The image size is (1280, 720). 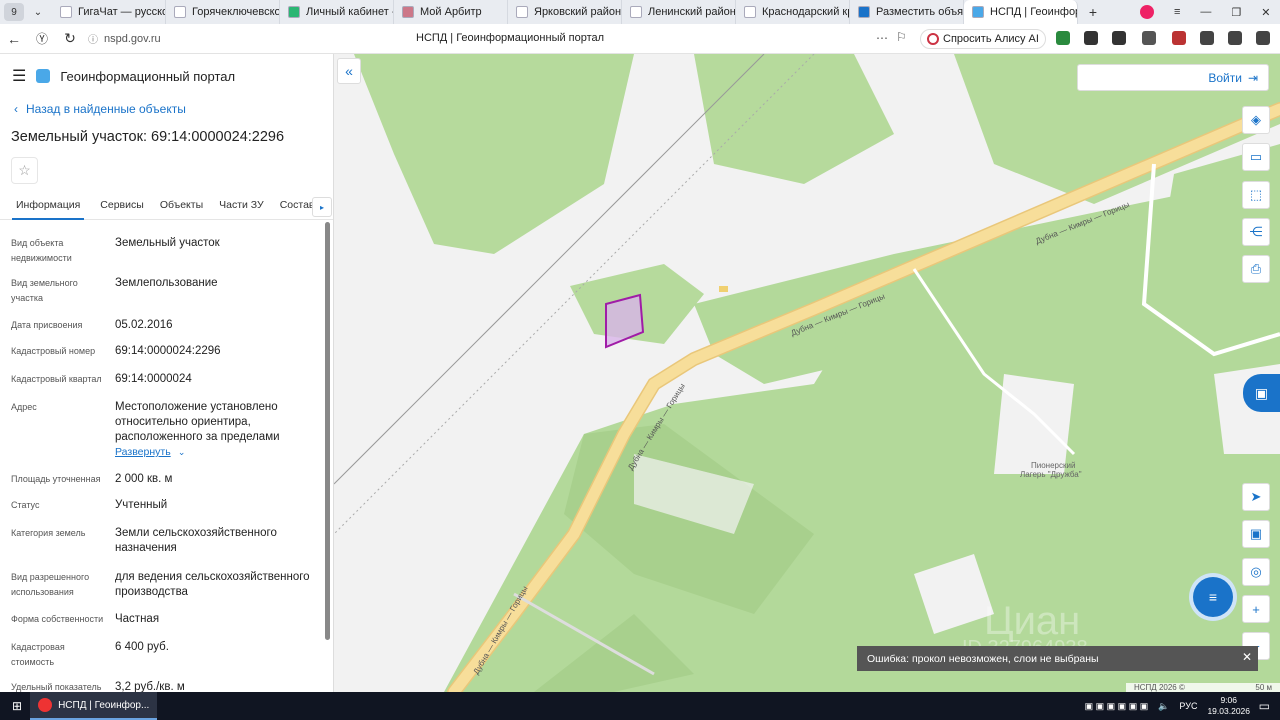 I want to click on scale-bar: 50 м, so click(x=1263, y=687).